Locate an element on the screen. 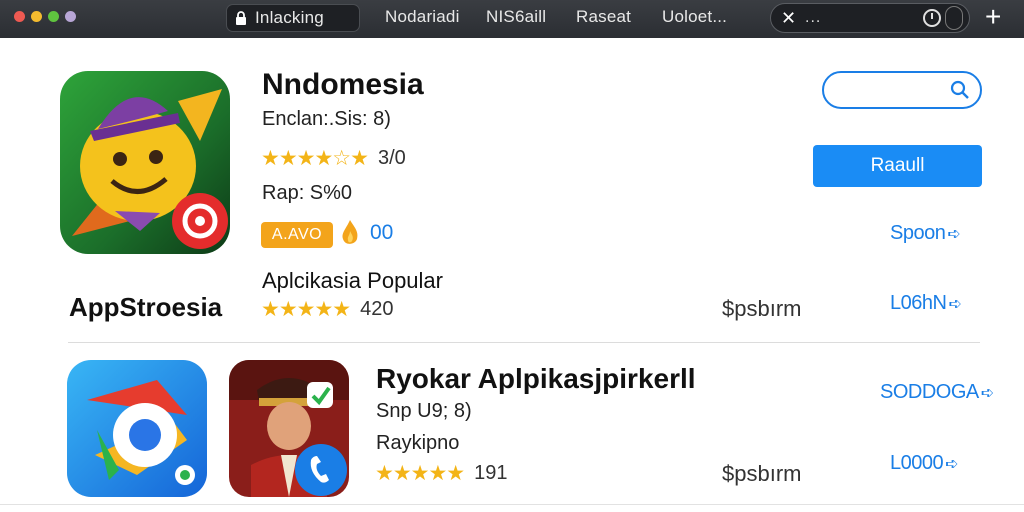 The width and height of the screenshot is (1024, 512). close-window-button is located at coordinates (19, 16).